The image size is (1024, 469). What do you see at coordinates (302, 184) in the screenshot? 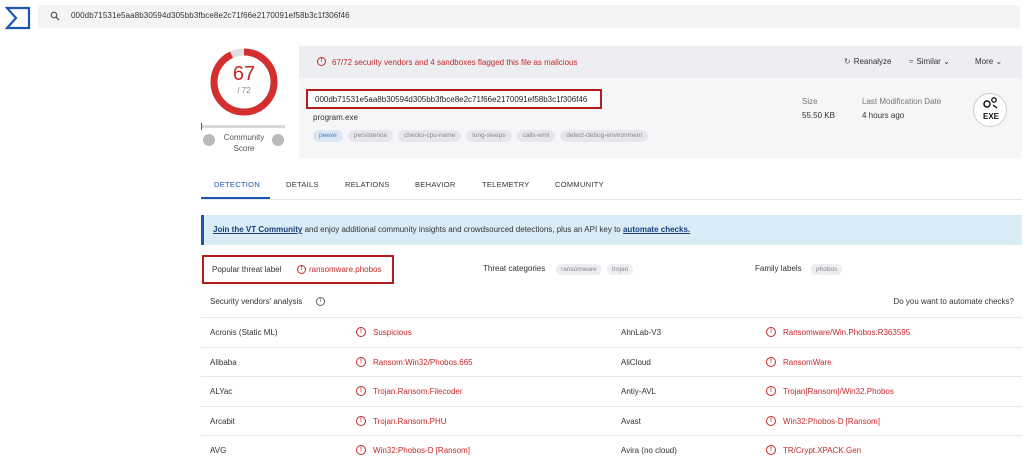
I see `tab-details: DETAILS` at bounding box center [302, 184].